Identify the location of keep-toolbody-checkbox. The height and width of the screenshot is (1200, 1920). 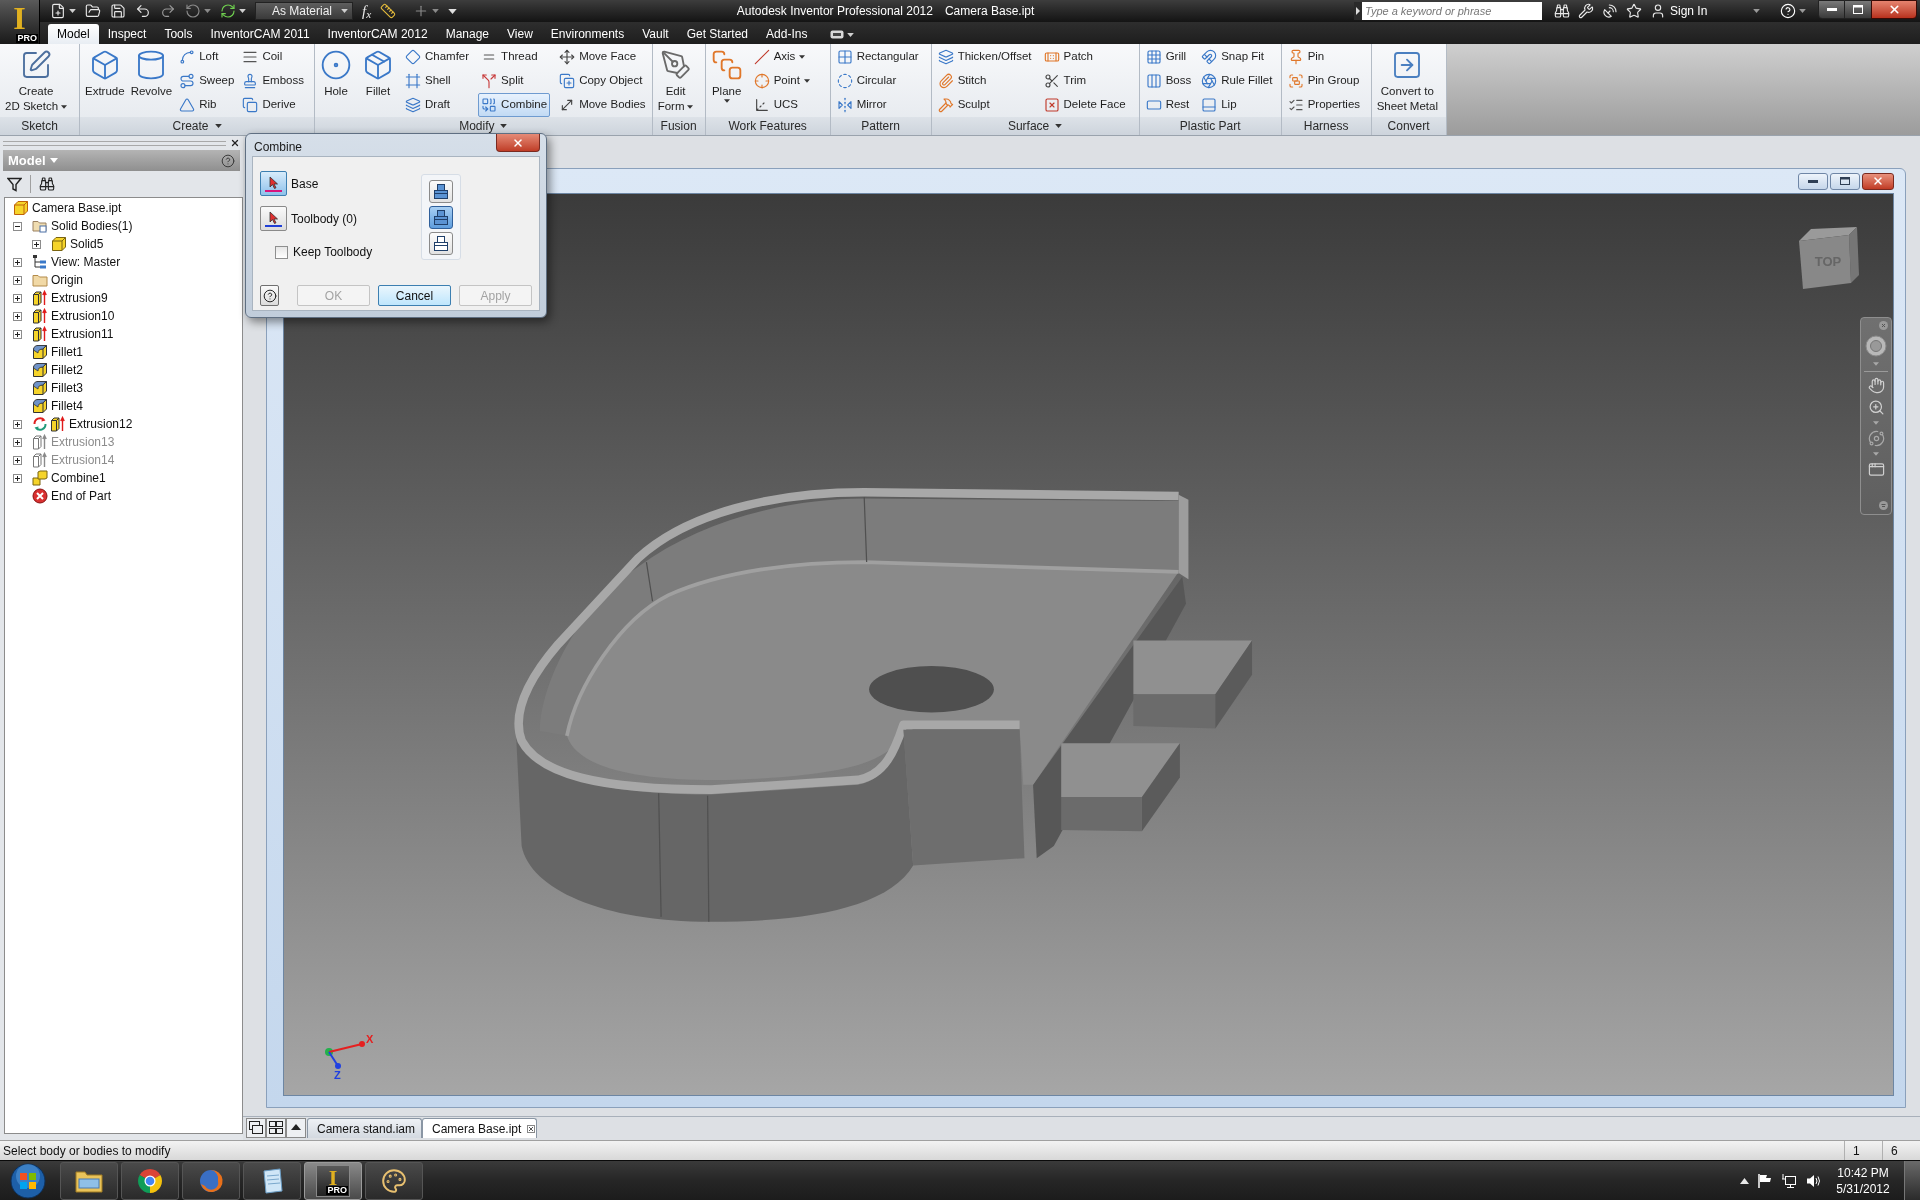
(281, 252).